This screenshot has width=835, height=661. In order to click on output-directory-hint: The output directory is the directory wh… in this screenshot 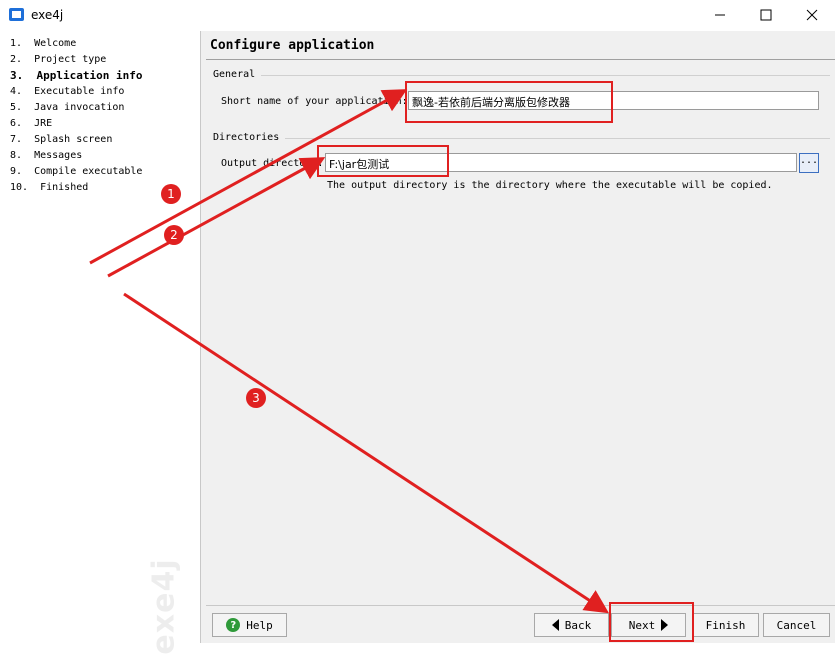, I will do `click(550, 185)`.